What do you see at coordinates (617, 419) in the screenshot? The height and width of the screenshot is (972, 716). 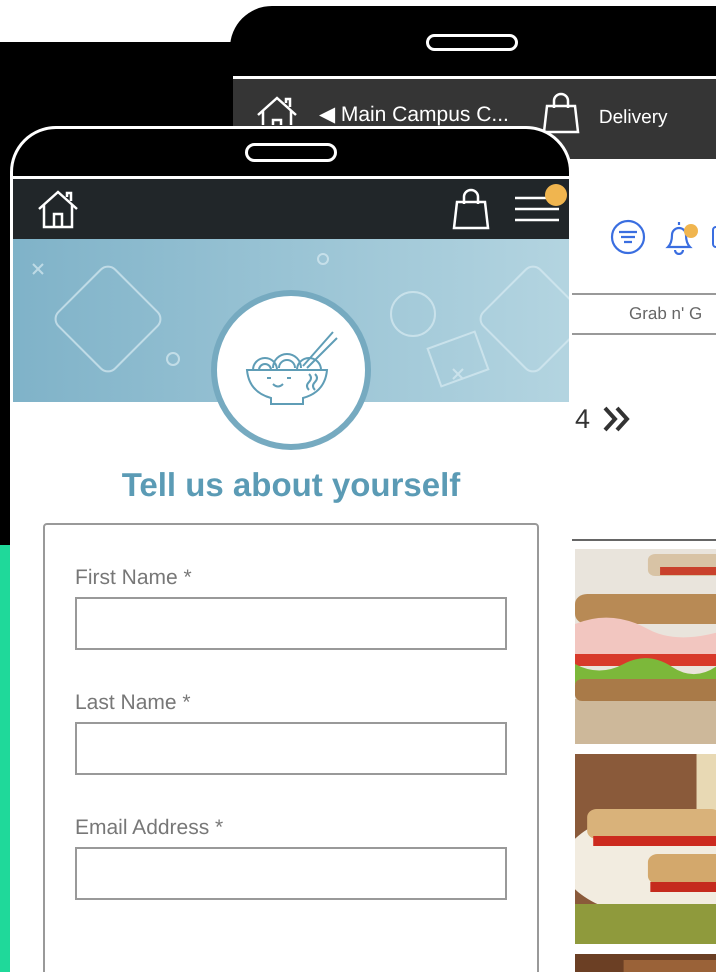 I see `double-chevron-icon` at bounding box center [617, 419].